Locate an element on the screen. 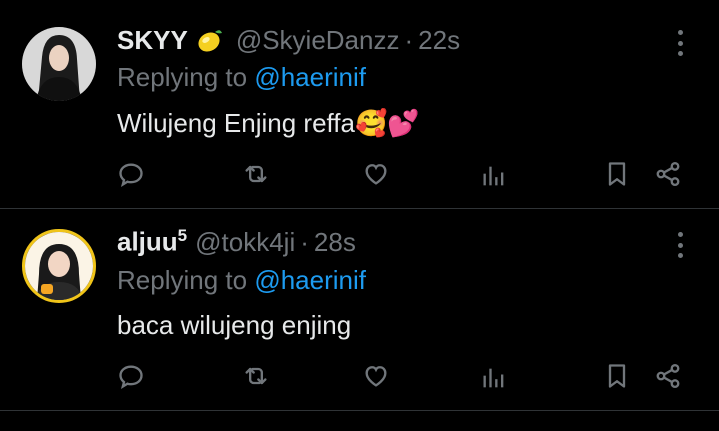 Image resolution: width=719 pixels, height=431 pixels. display-name-text: aljuu is located at coordinates (147, 241).